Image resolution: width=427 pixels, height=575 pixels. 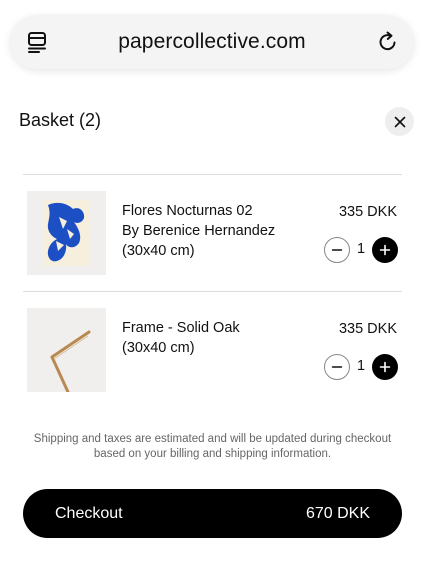 What do you see at coordinates (89, 513) in the screenshot?
I see `checkout-label: Checkout` at bounding box center [89, 513].